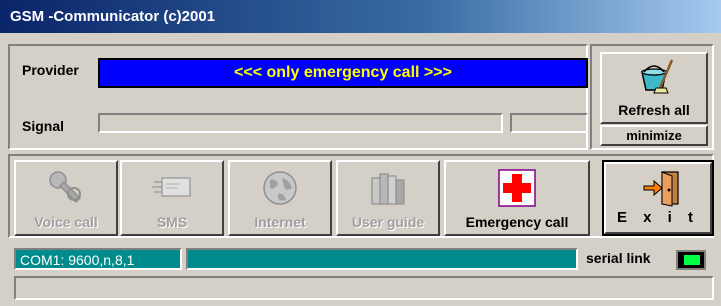 The height and width of the screenshot is (306, 721). I want to click on title-bar: GSM -Communicator (c)2001, so click(360, 16).